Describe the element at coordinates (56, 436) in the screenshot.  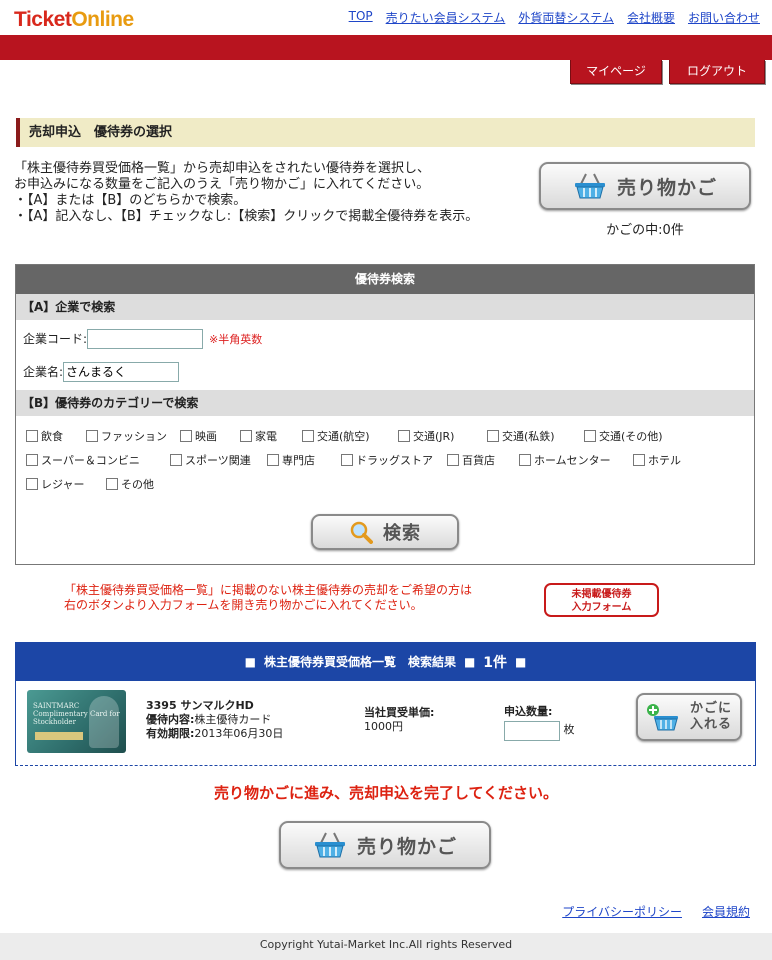
I see `category-food: 飲食` at that location.